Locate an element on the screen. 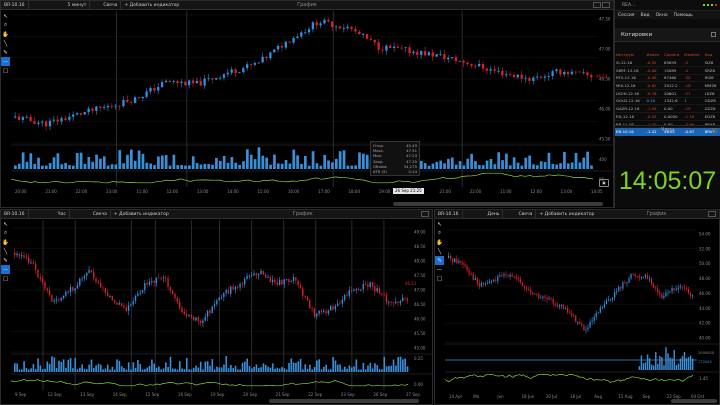 This screenshot has width=720, height=405. hourly-horizontal-scrollbar is located at coordinates (344, 401).